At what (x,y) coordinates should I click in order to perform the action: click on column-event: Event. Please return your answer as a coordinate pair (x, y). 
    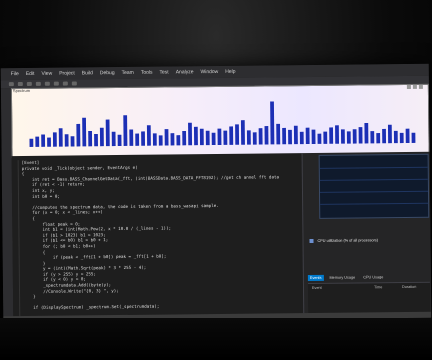
    Looking at the image, I should click on (343, 287).